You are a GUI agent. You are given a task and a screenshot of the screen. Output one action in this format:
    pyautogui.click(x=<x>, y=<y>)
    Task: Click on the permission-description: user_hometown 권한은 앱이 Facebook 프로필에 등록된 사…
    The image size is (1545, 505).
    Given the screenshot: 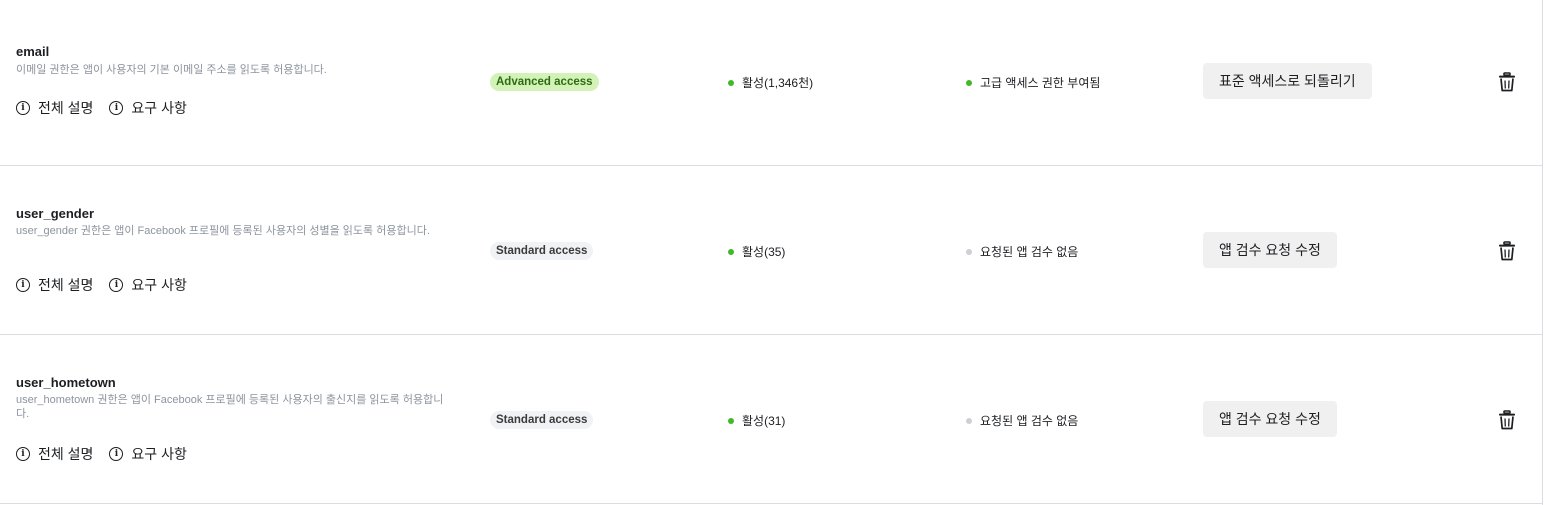 What is the action you would take?
    pyautogui.click(x=230, y=407)
    